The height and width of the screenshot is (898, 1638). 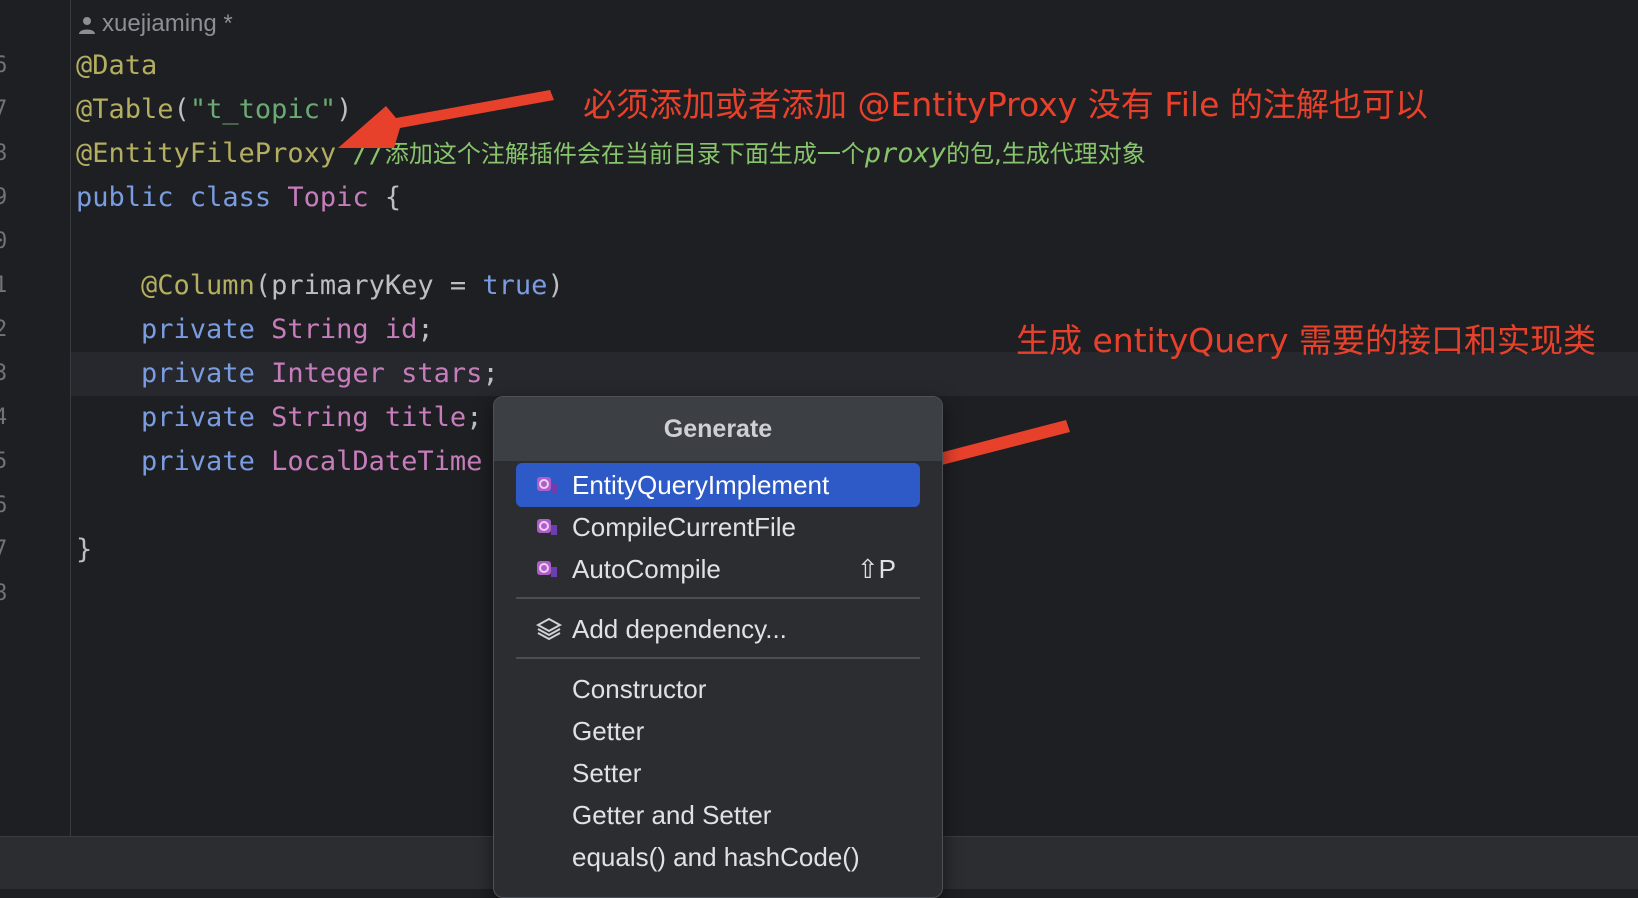 I want to click on code-line: }, so click(x=84, y=550).